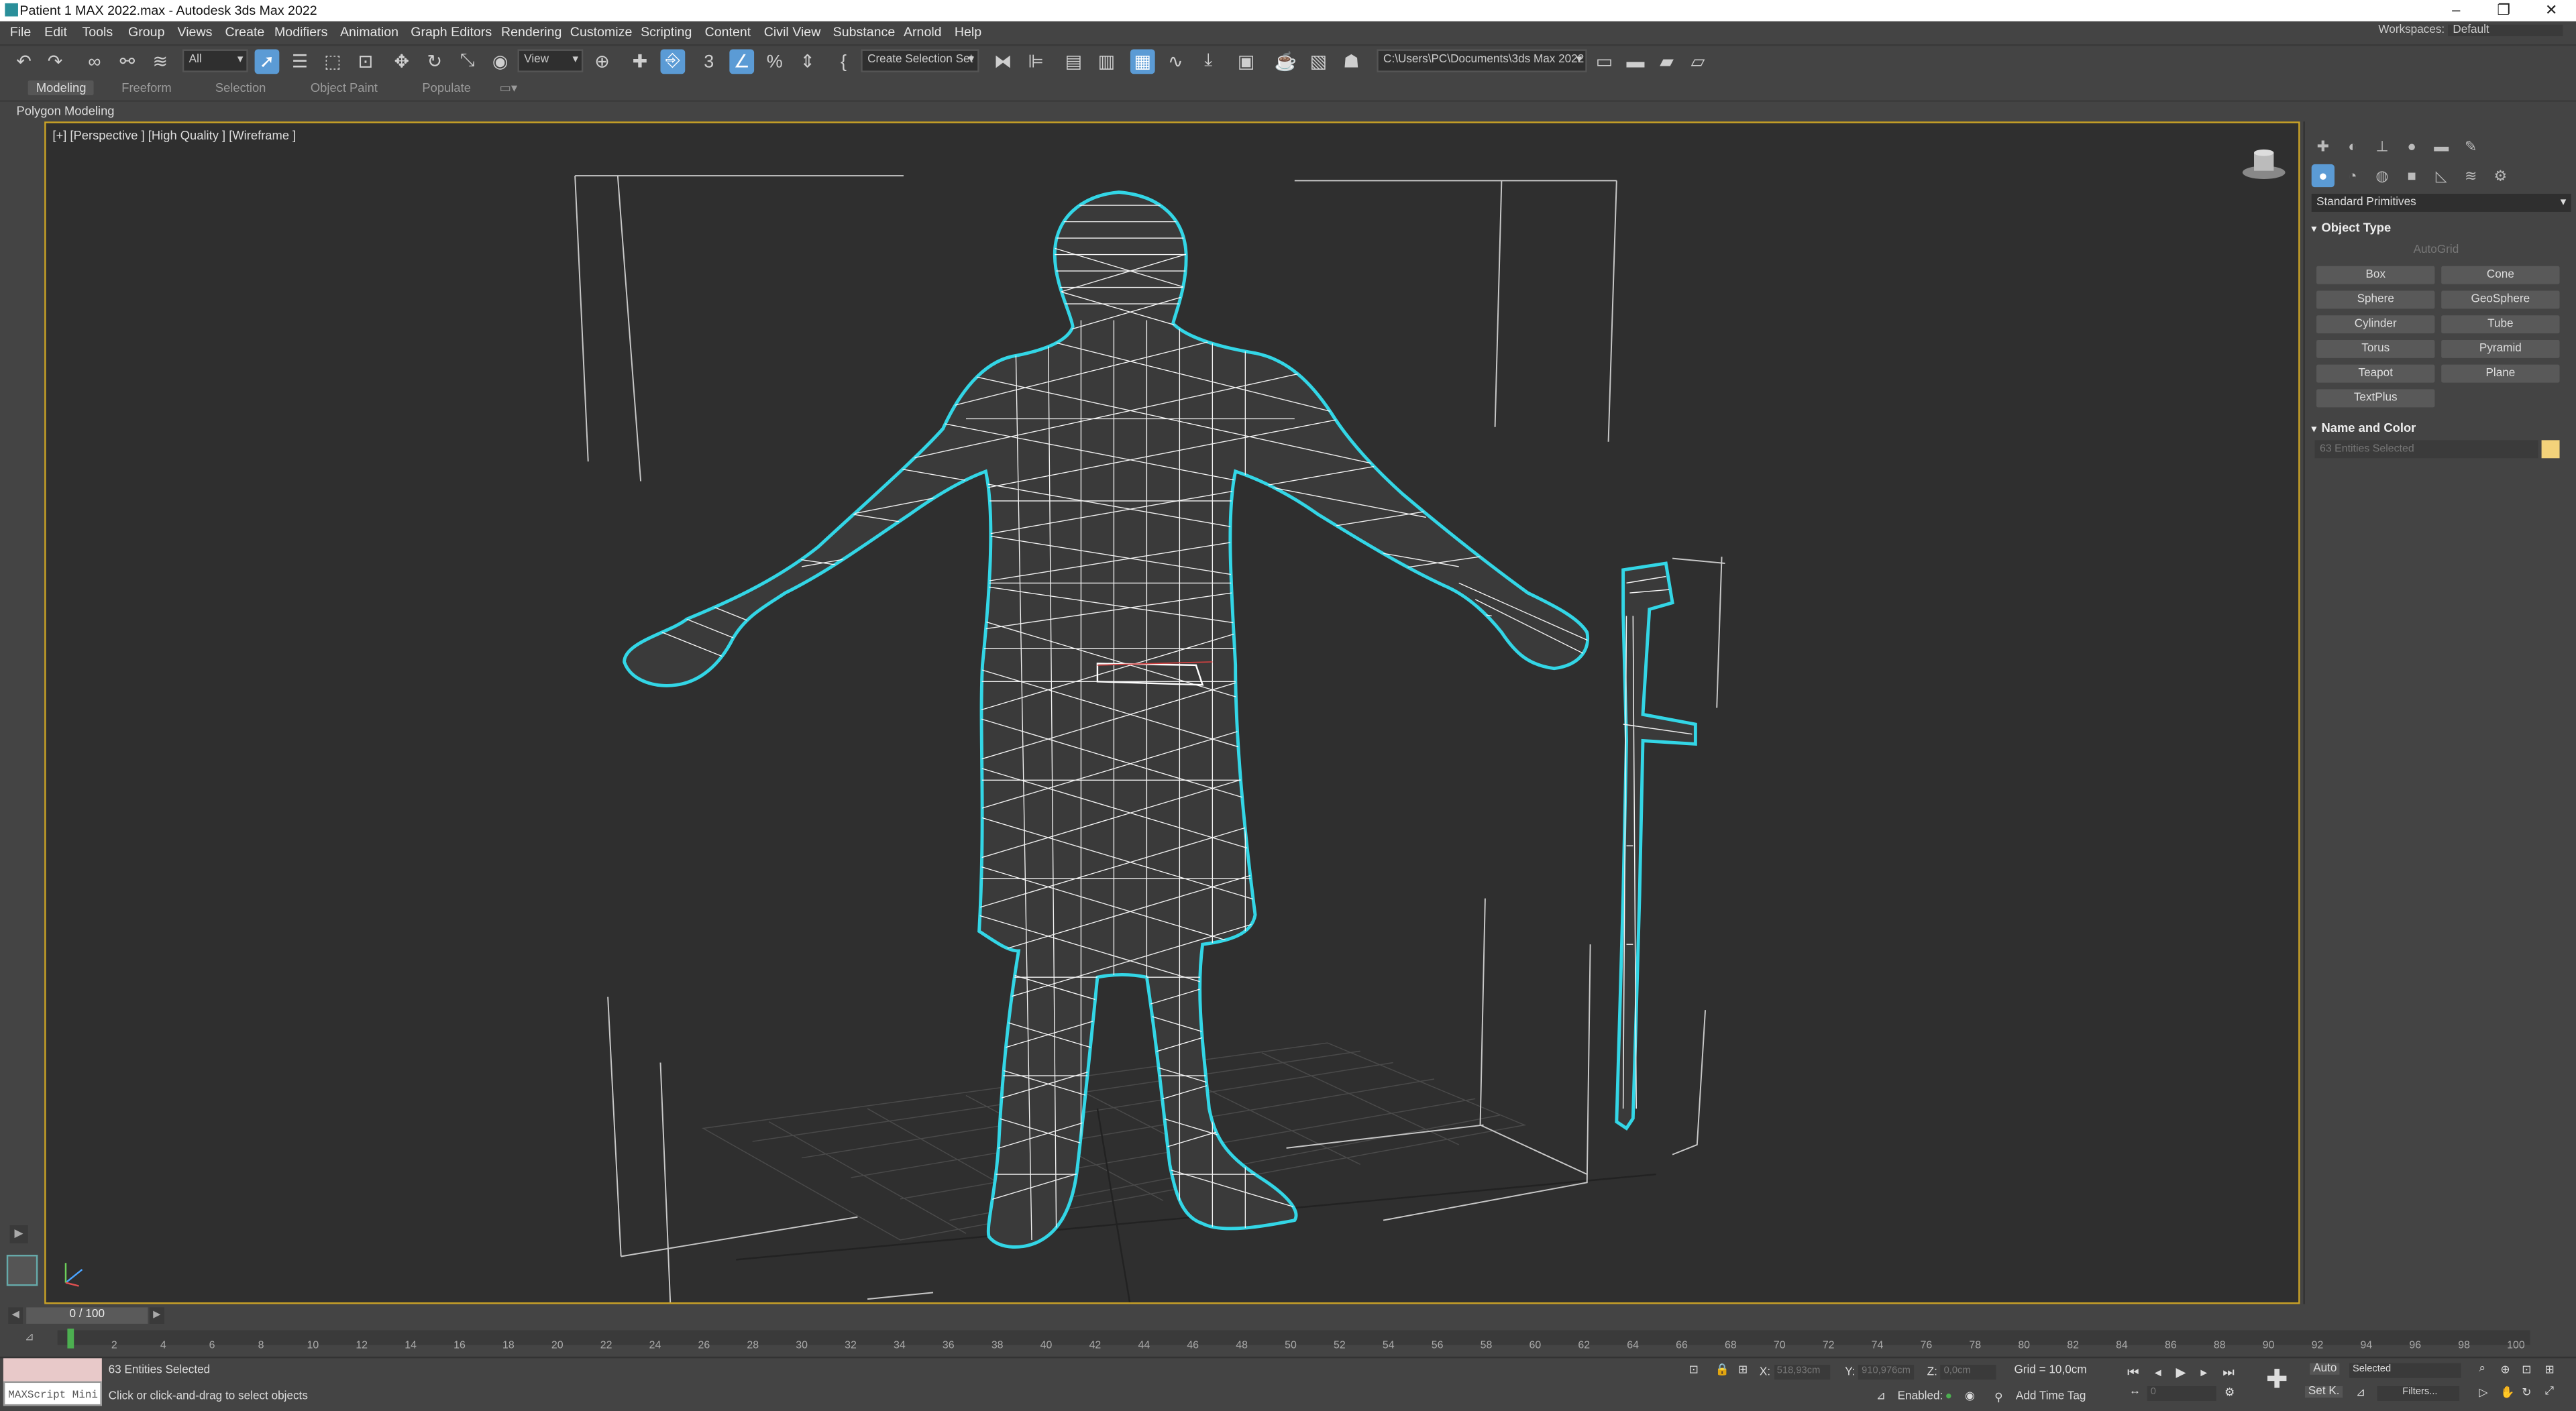 Image resolution: width=2576 pixels, height=1411 pixels. I want to click on y-coordinate: Y: 910,976cm, so click(1880, 1372).